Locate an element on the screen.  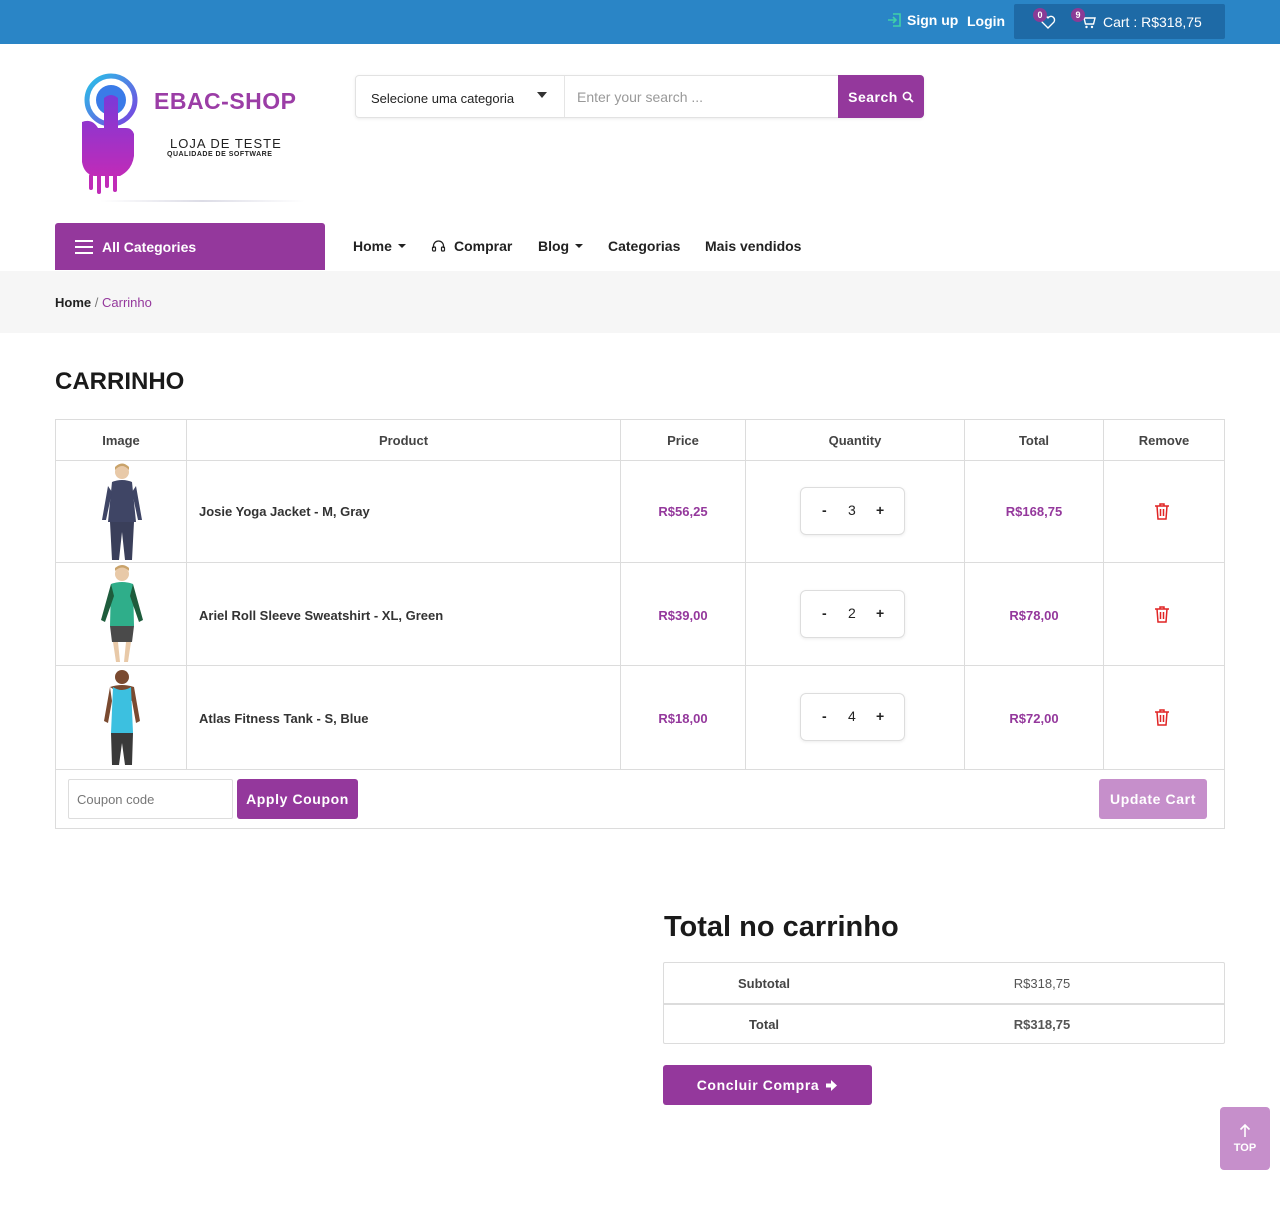
product-price: R$18,00 is located at coordinates (683, 718).